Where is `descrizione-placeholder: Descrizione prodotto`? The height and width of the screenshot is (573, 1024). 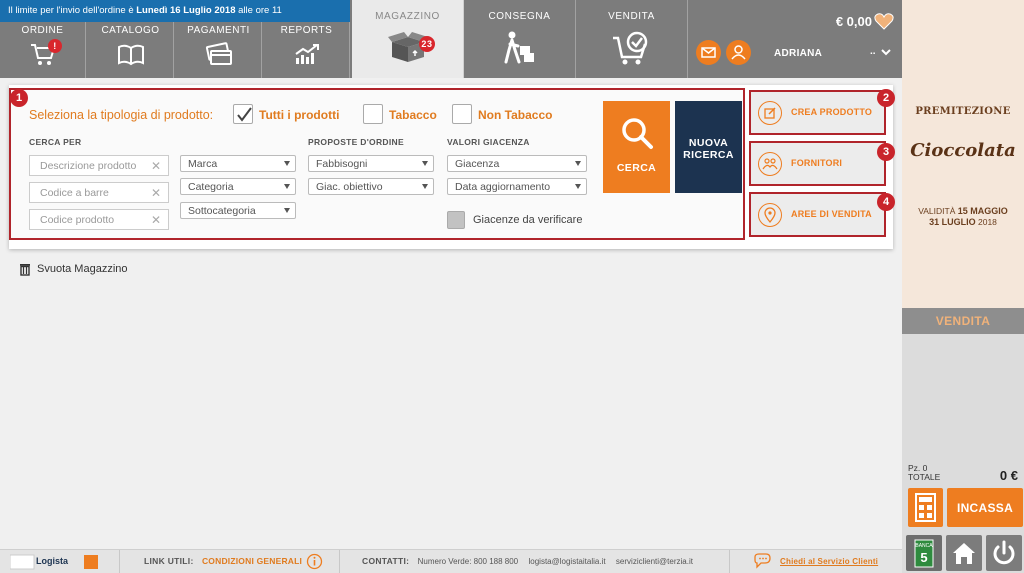 descrizione-placeholder: Descrizione prodotto is located at coordinates (88, 166).